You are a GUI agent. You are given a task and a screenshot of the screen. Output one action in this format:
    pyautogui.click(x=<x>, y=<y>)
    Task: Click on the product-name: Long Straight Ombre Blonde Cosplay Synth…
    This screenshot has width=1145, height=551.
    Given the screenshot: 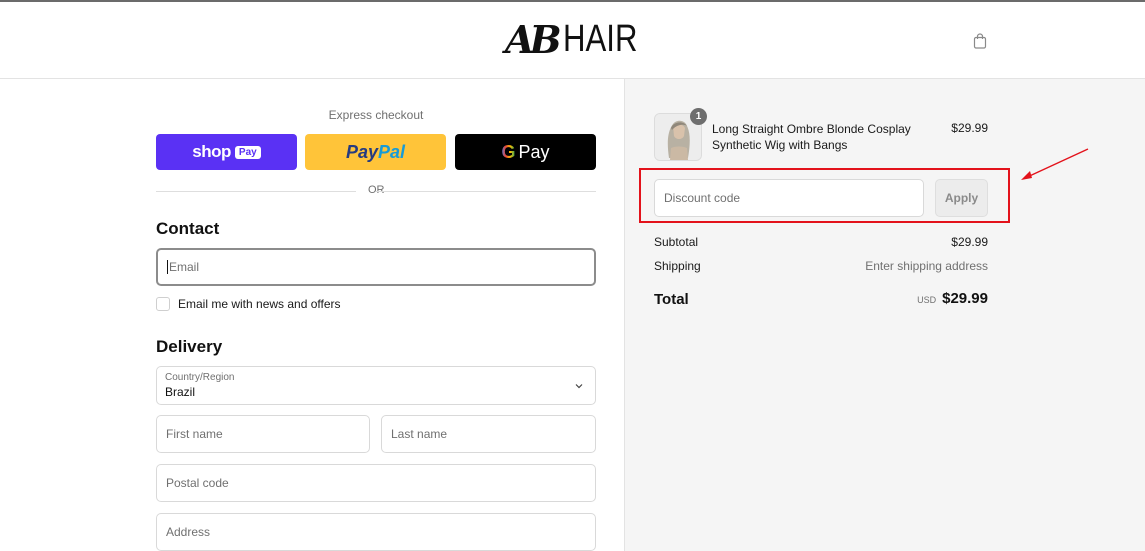 What is the action you would take?
    pyautogui.click(x=811, y=137)
    